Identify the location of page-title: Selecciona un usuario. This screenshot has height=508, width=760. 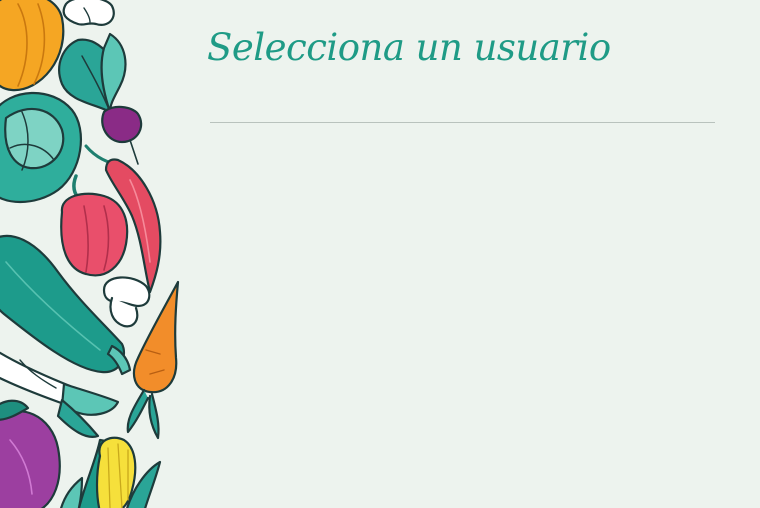
(409, 47).